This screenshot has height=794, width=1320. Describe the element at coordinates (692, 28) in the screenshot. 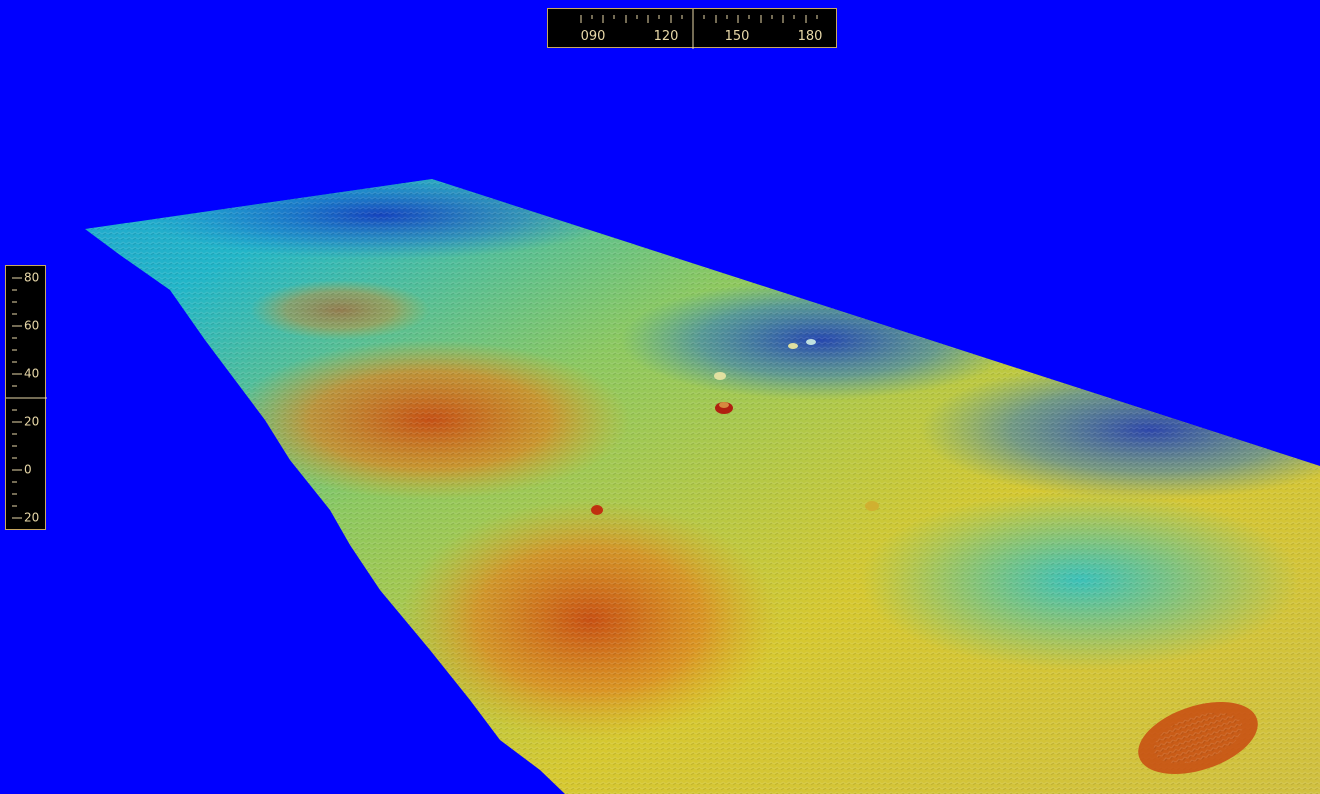

I see `heading-compass-strip: 090 120 150 180` at that location.